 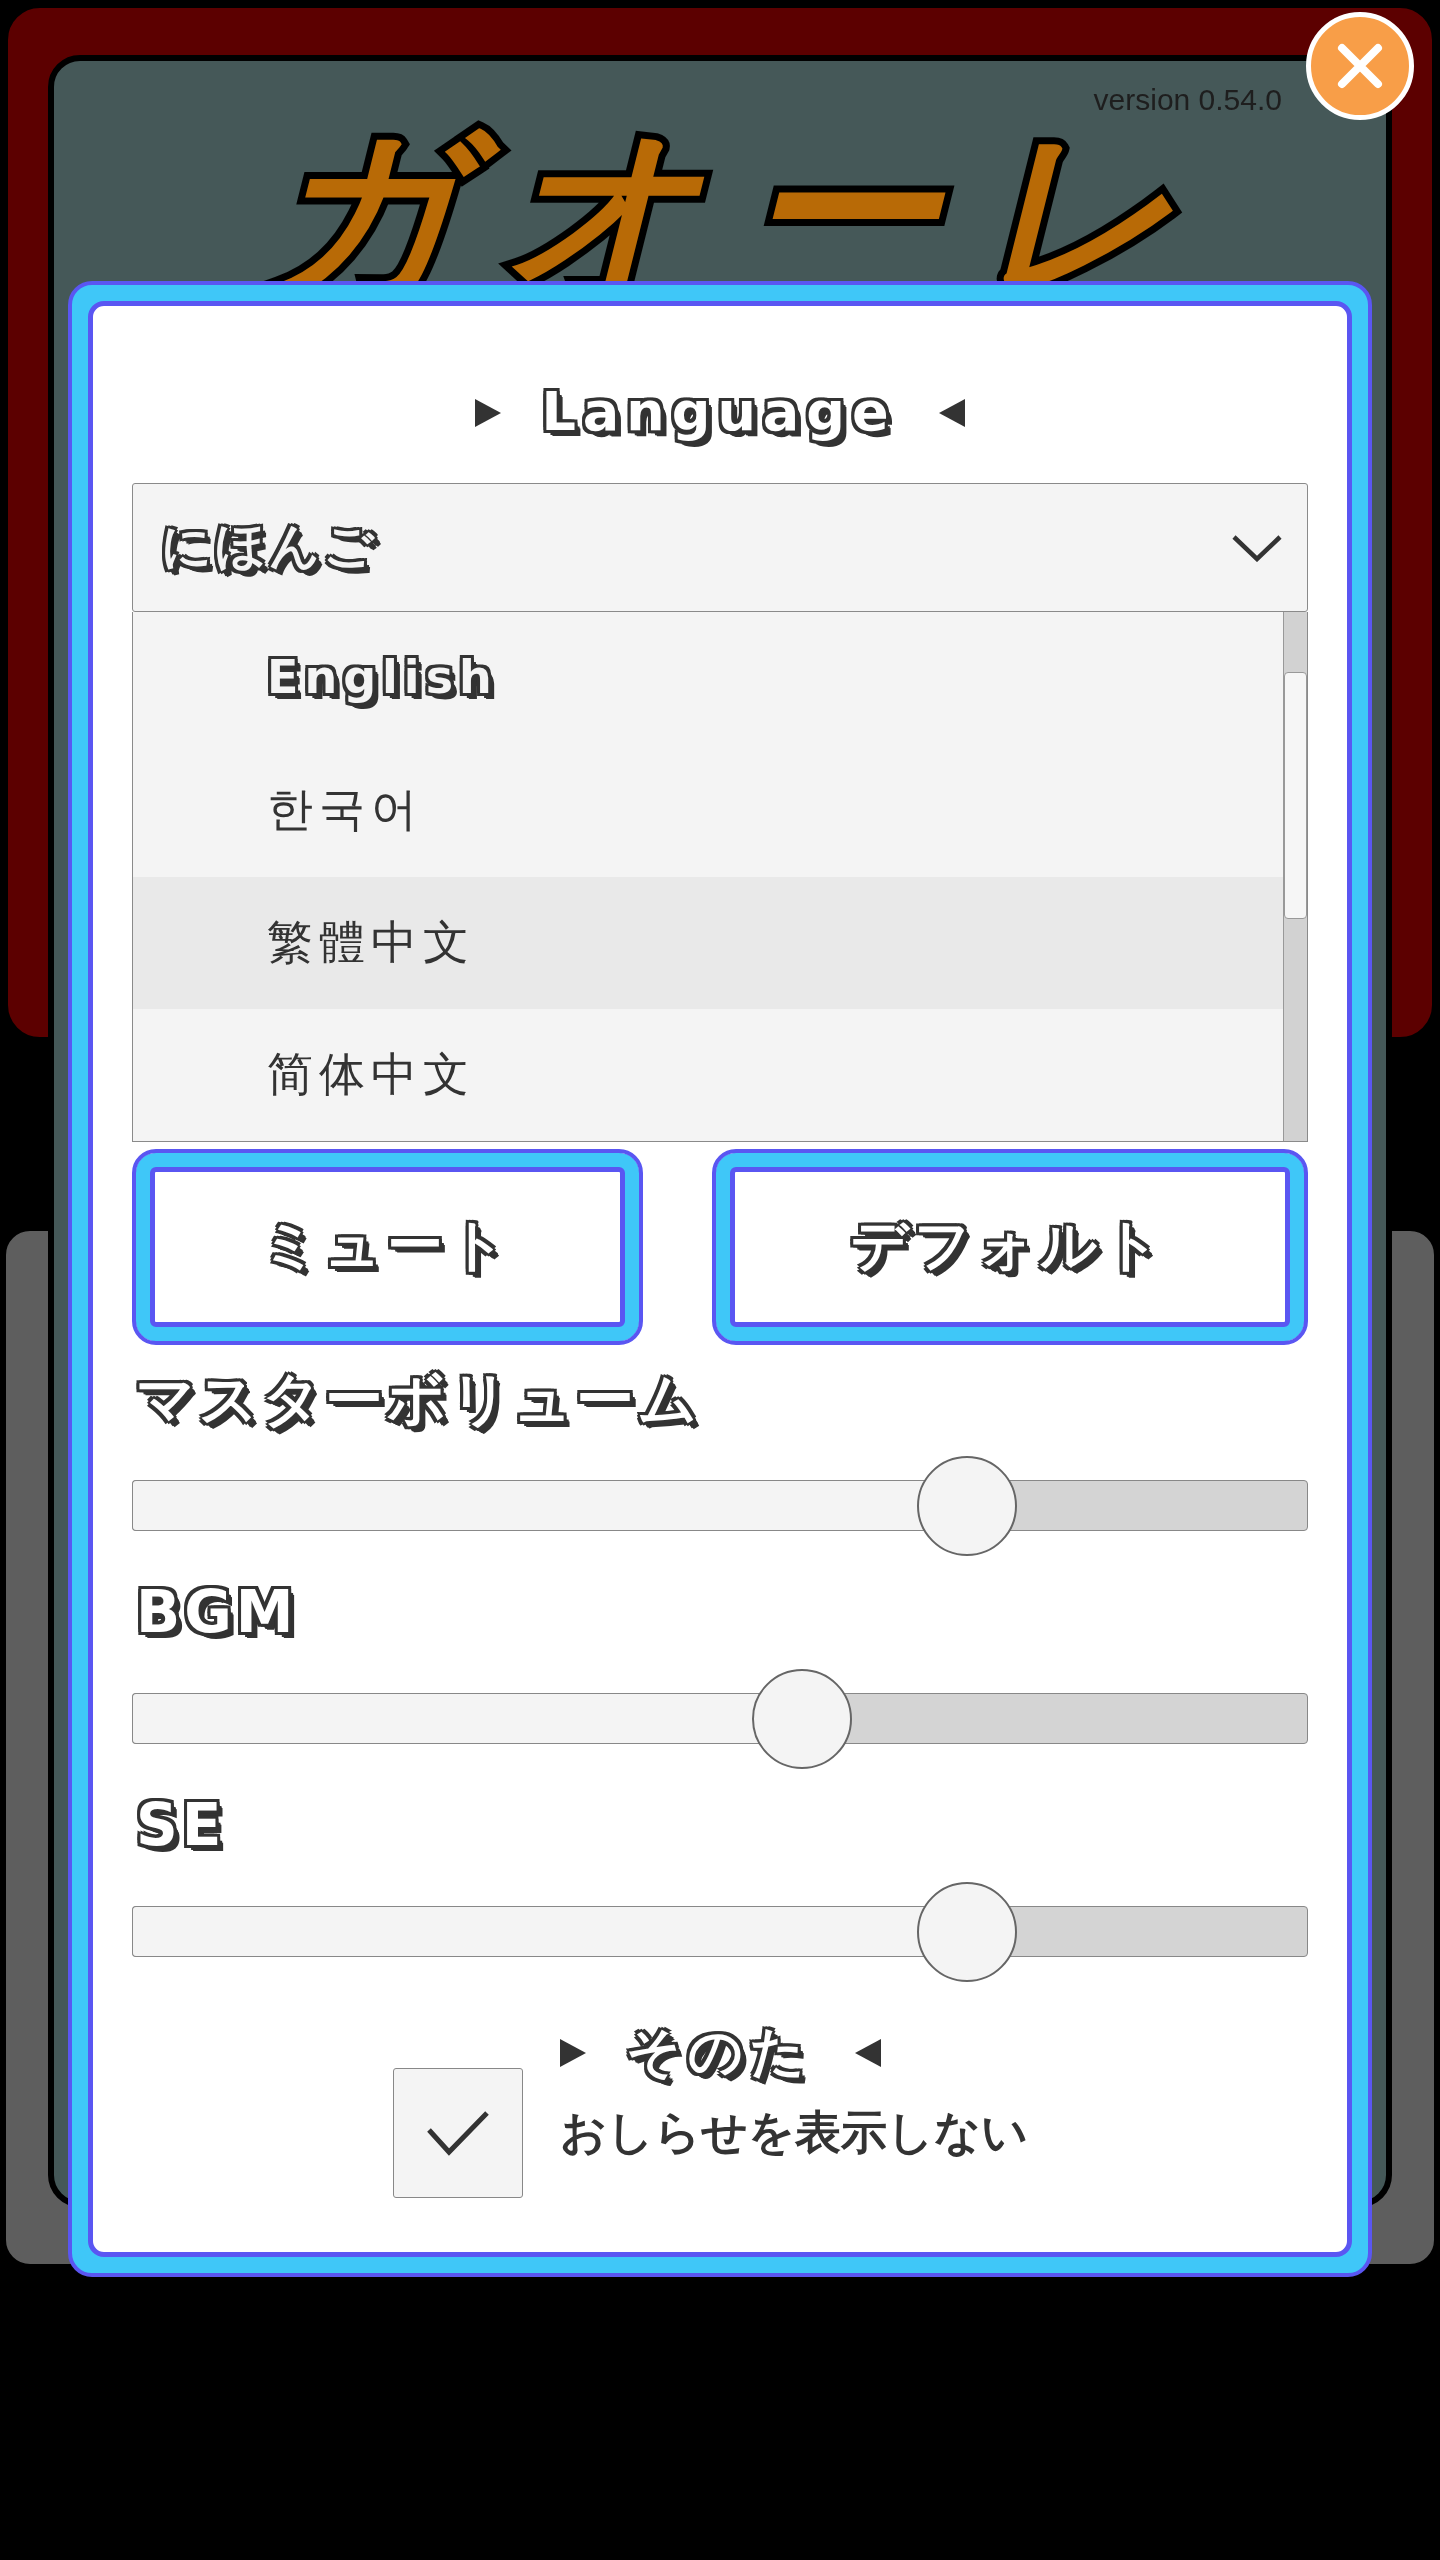 What do you see at coordinates (720, 2053) in the screenshot?
I see `section-heading: そのた` at bounding box center [720, 2053].